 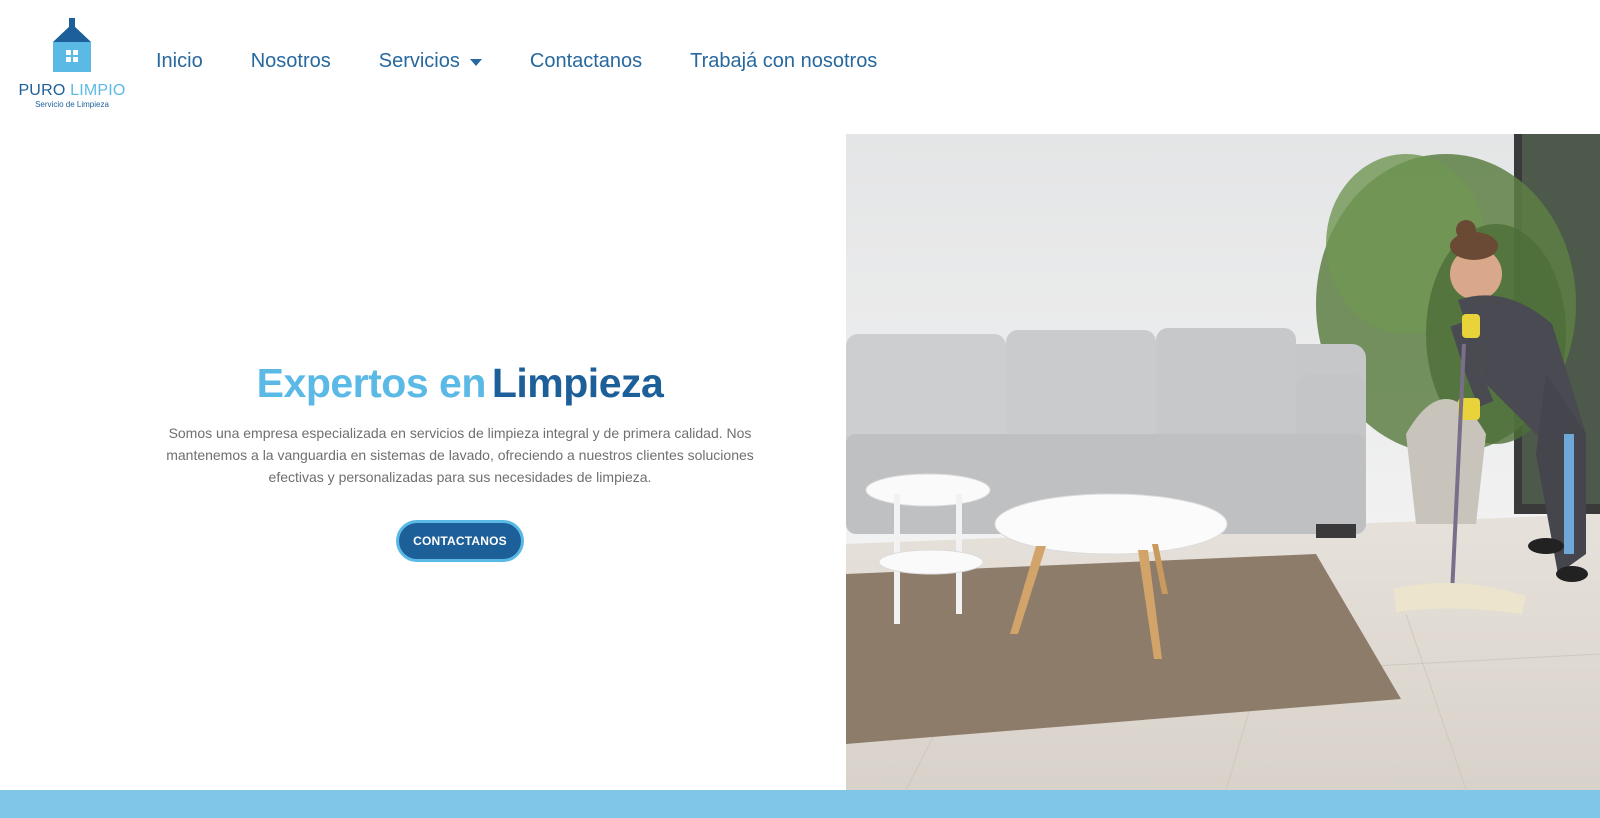 What do you see at coordinates (42, 90) in the screenshot?
I see `brand-name-part1: PURO` at bounding box center [42, 90].